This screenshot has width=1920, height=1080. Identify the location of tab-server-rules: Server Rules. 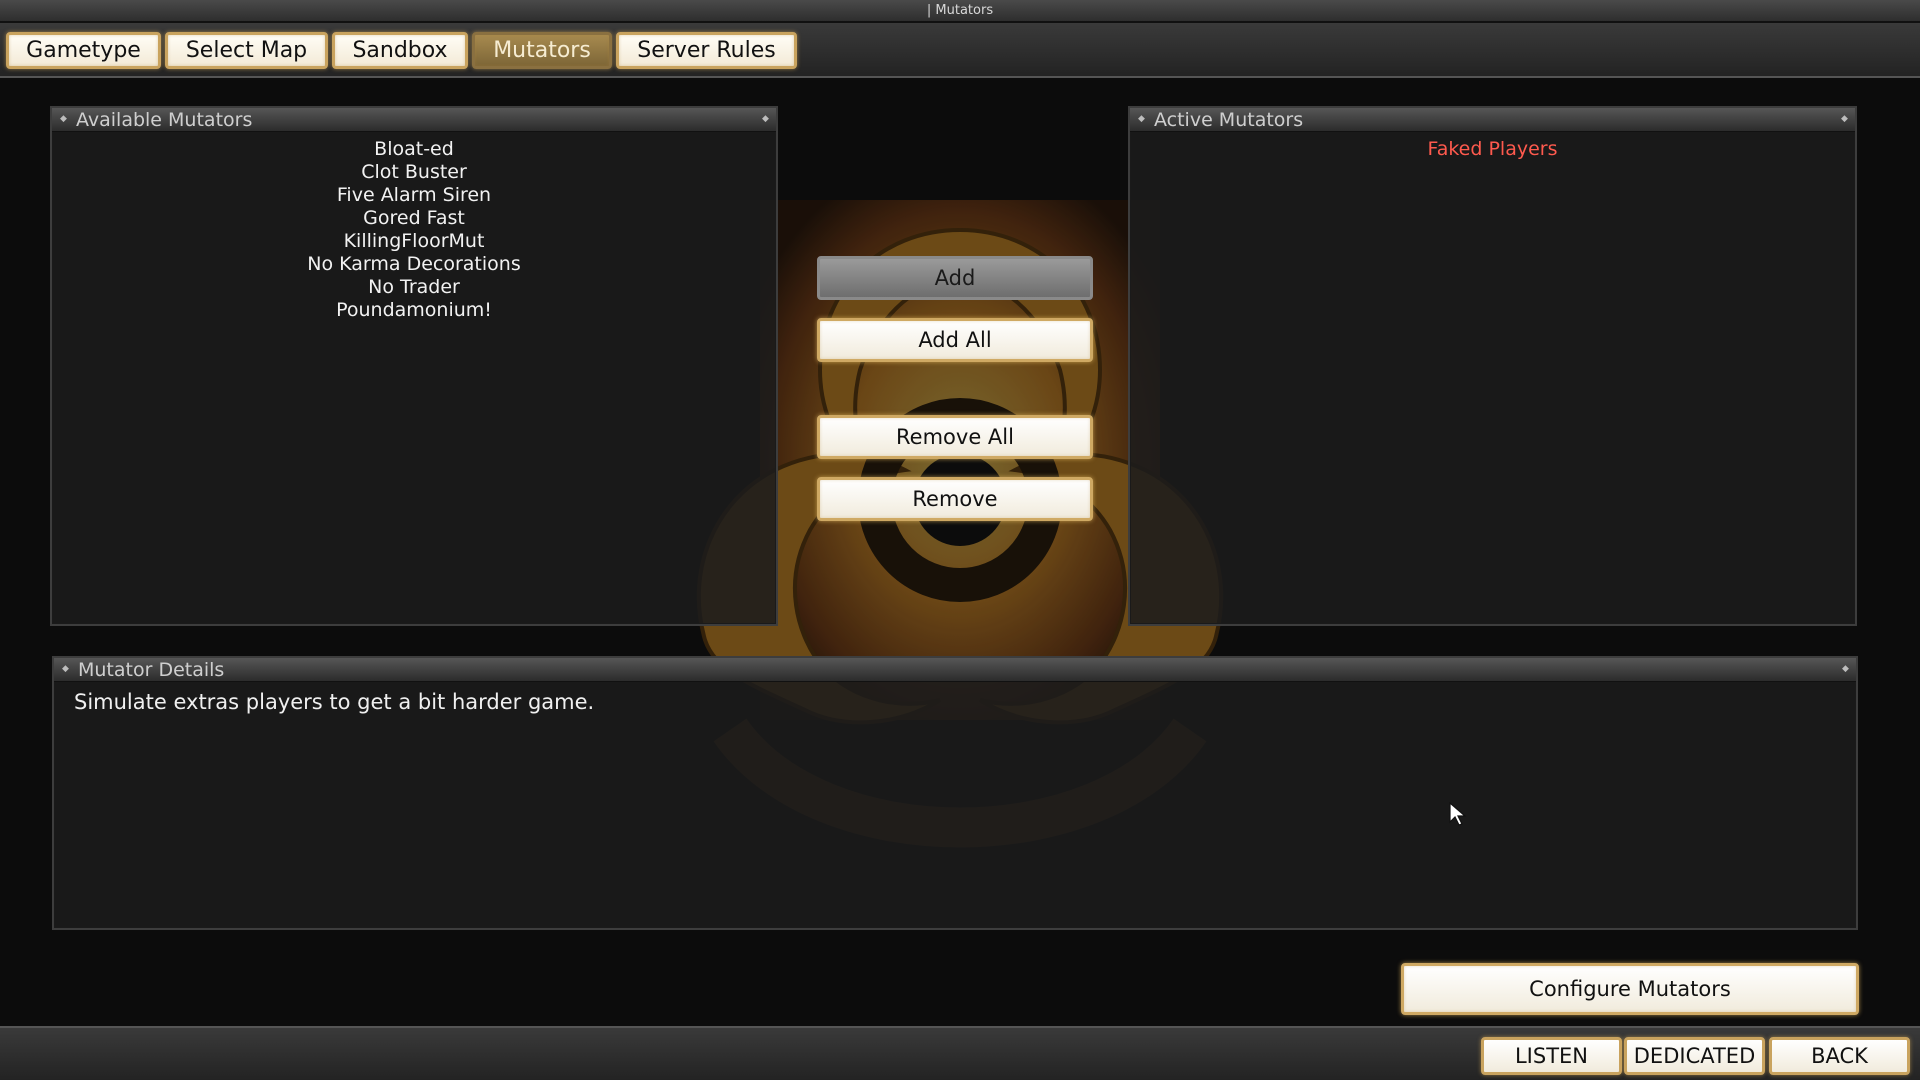
(706, 50).